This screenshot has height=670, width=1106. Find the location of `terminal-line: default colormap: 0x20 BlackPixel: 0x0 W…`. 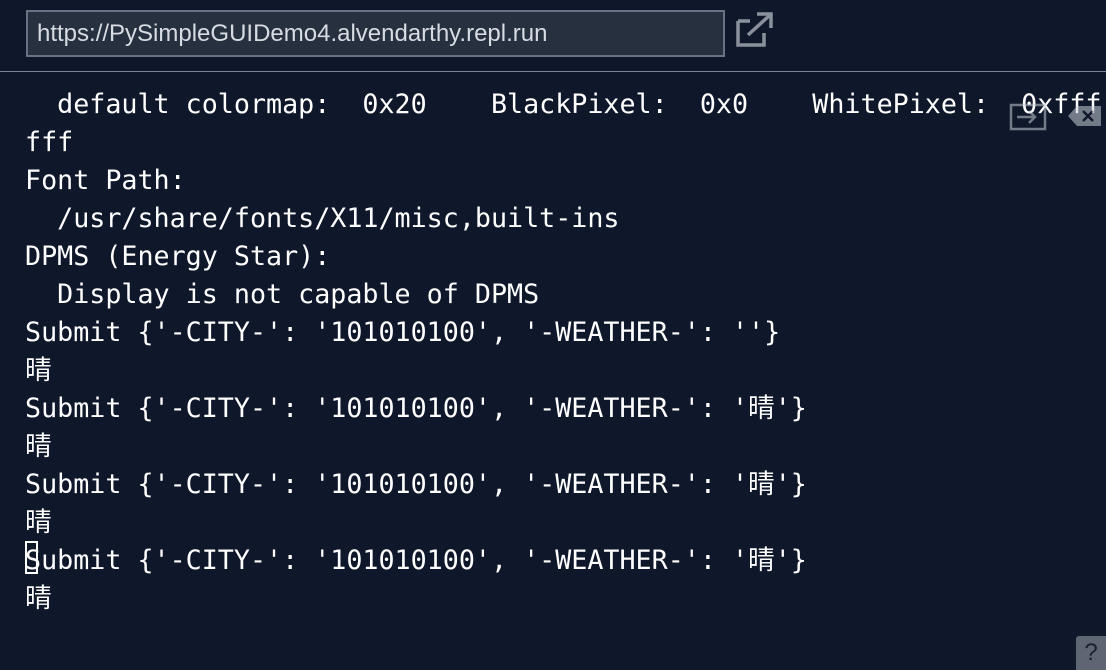

terminal-line: default colormap: 0x20 BlackPixel: 0x0 W… is located at coordinates (563, 104).